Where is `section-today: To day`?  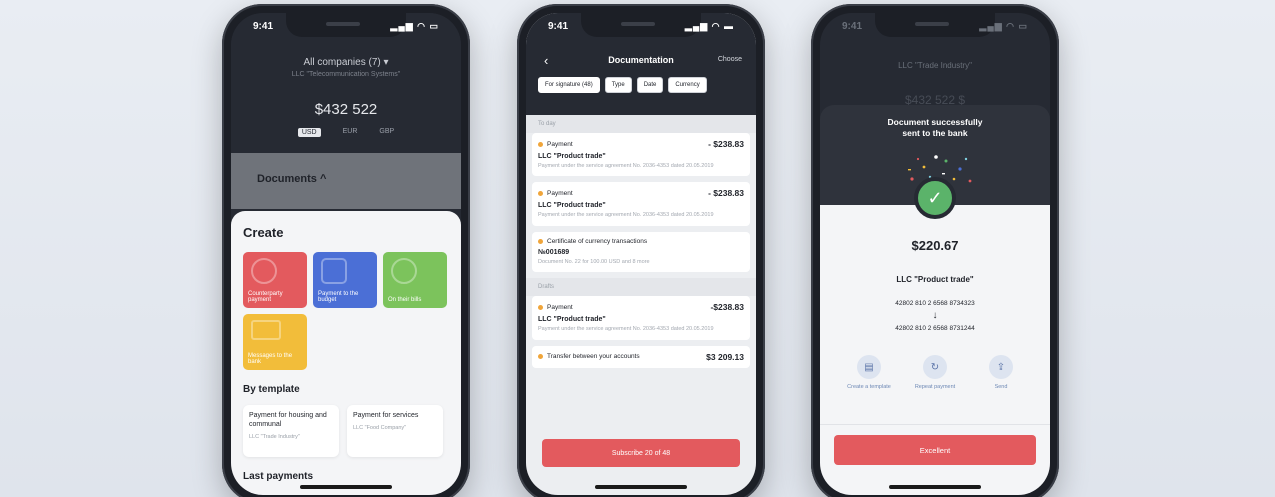 section-today: To day is located at coordinates (641, 124).